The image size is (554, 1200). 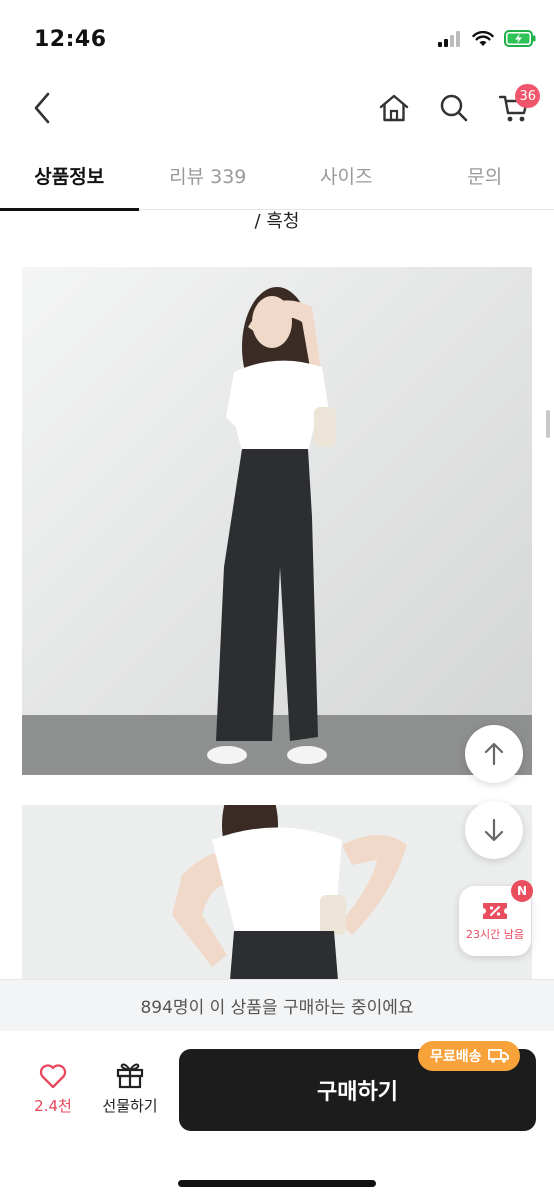 I want to click on tab-inquiry: 문의, so click(x=485, y=175).